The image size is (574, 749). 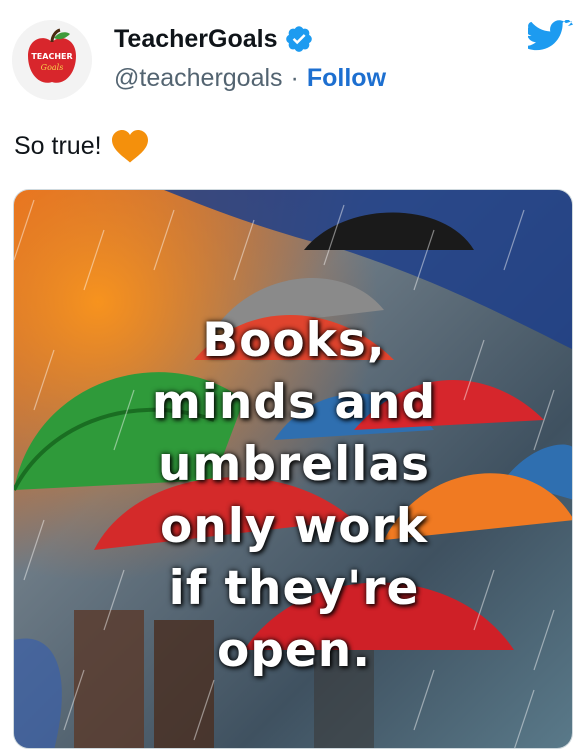 I want to click on twitter-bird-icon, so click(x=551, y=39).